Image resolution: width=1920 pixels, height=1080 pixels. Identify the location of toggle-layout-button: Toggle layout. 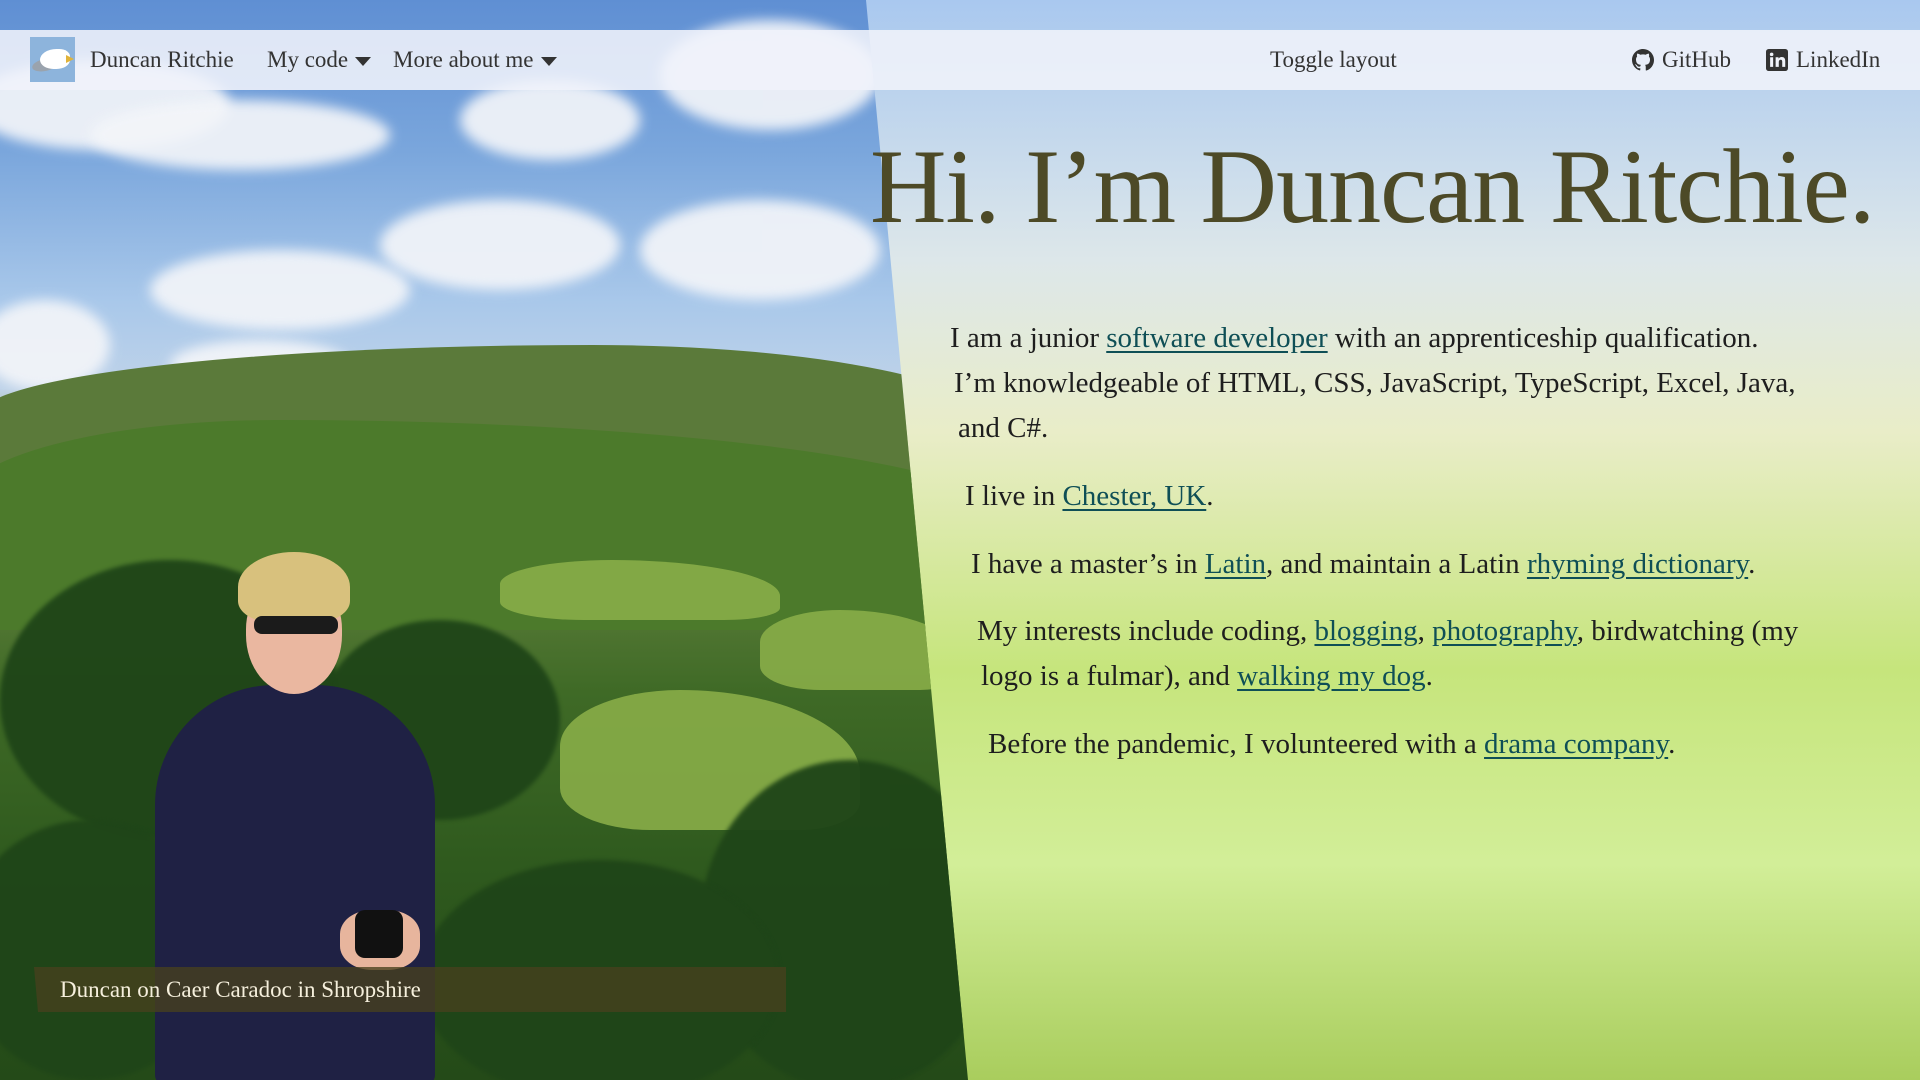
(1333, 60).